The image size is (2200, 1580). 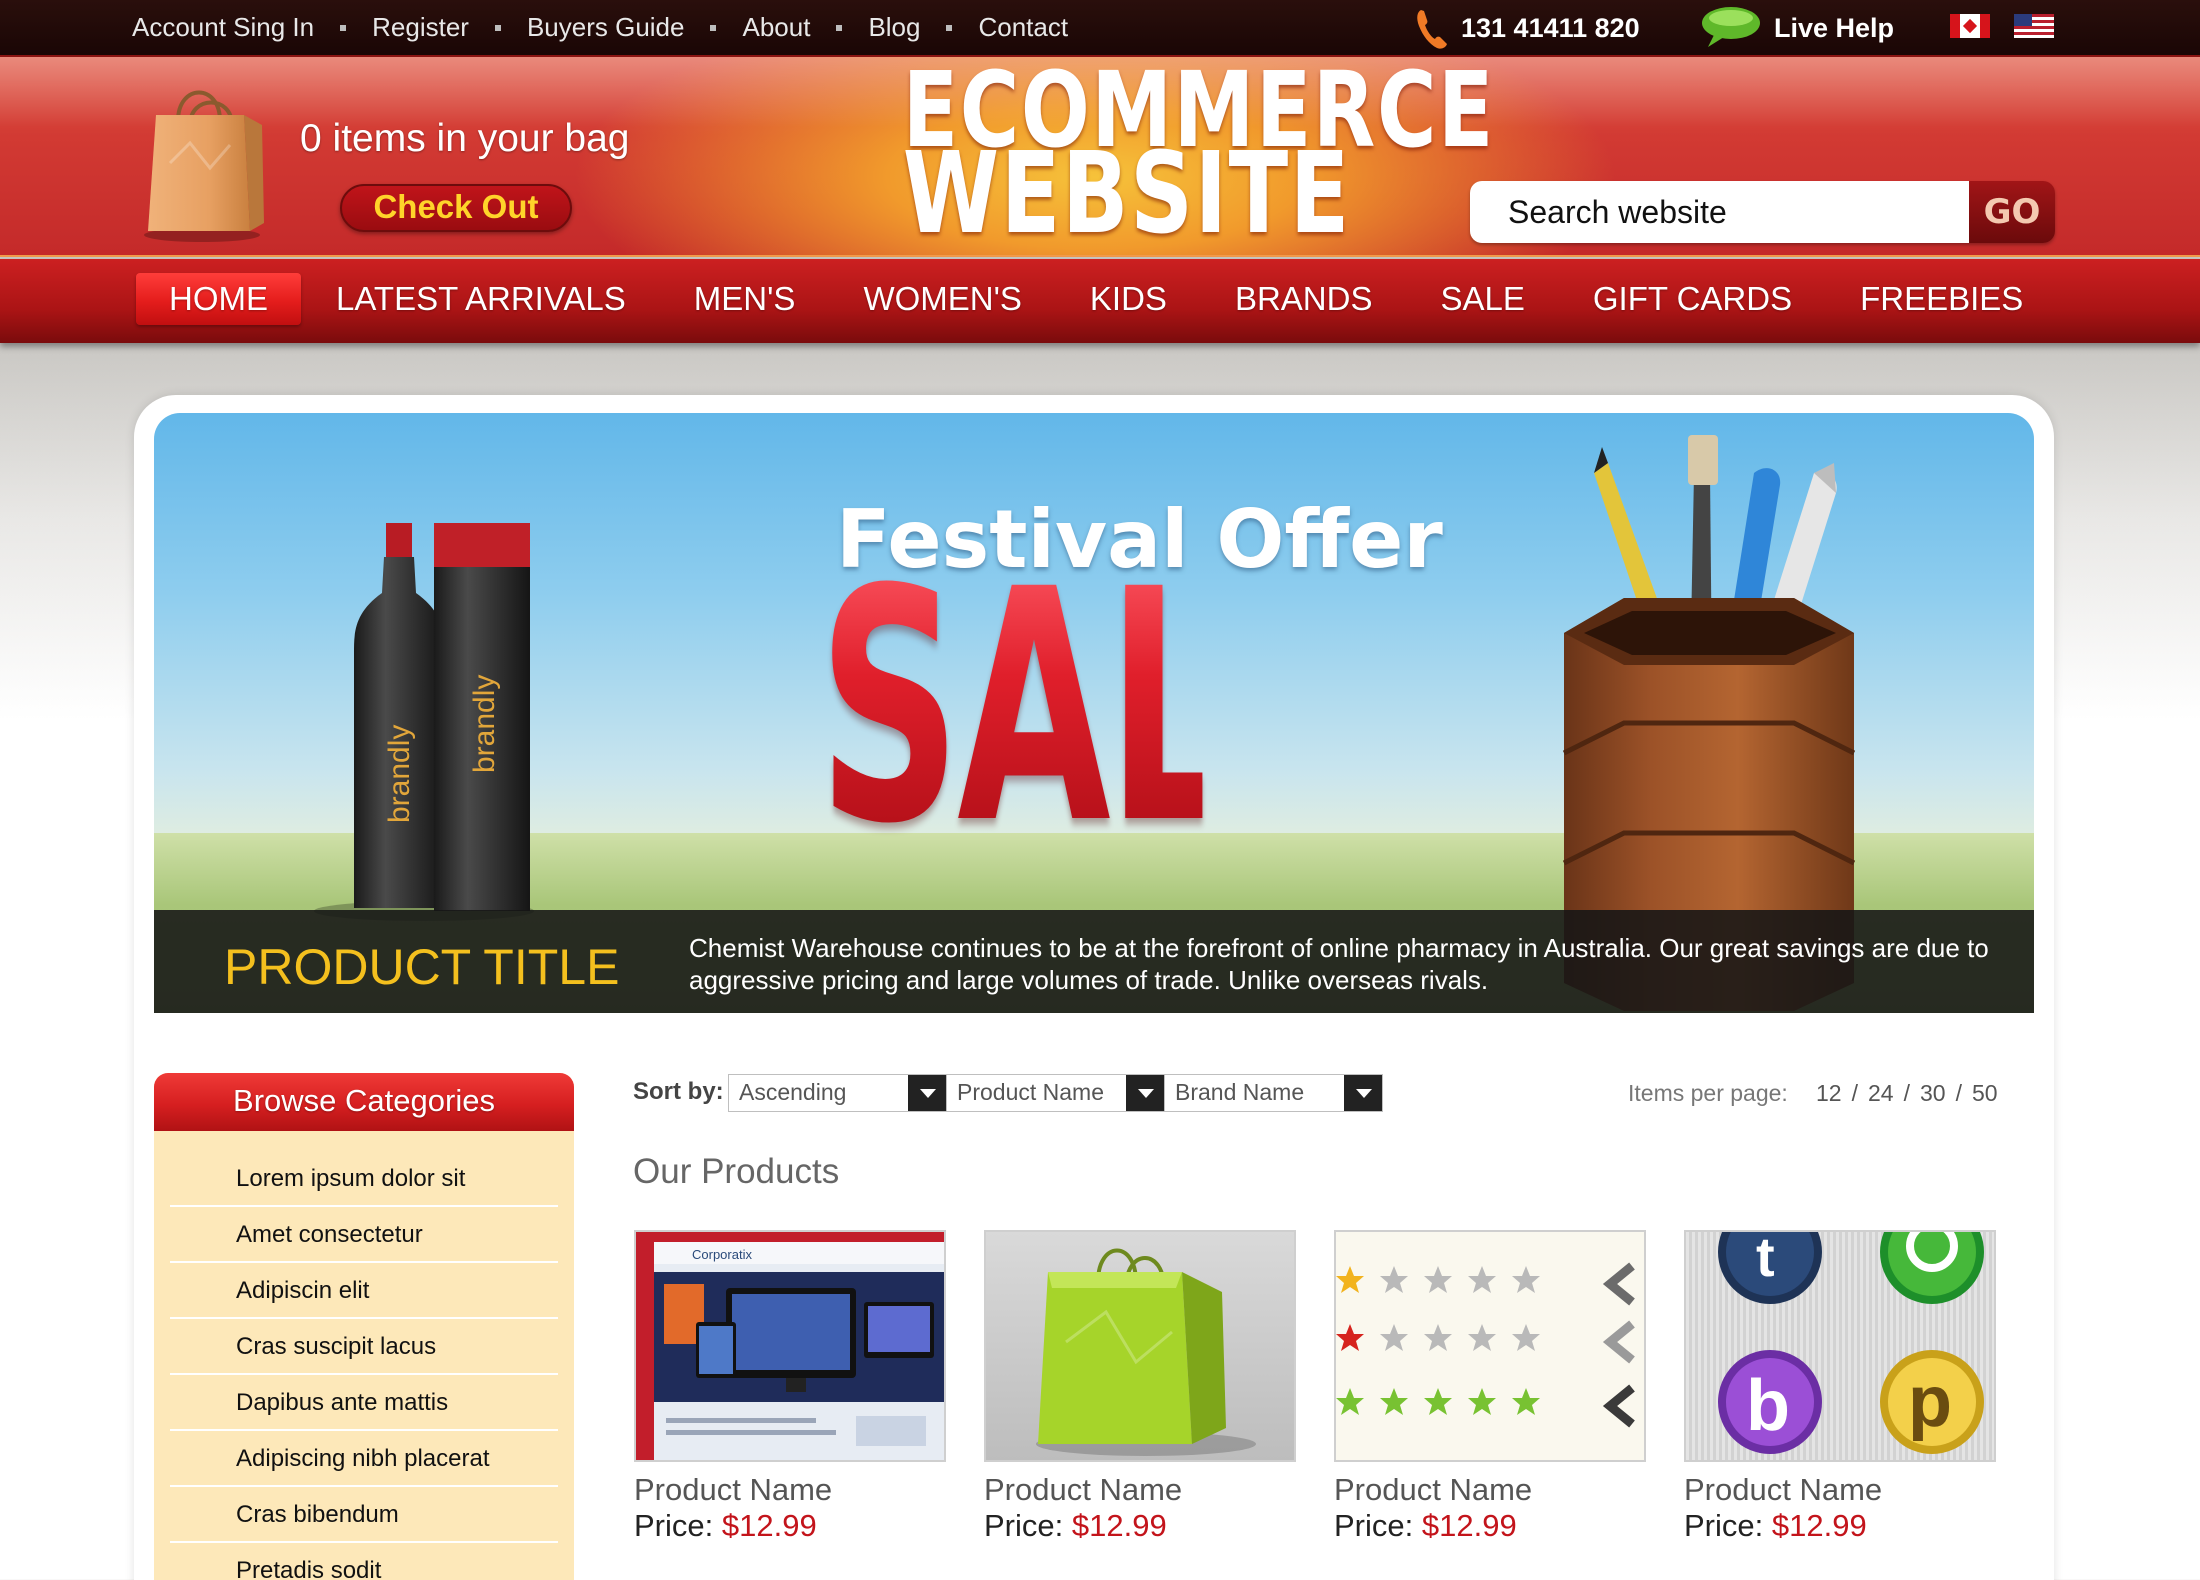 I want to click on nav-gift-cards: GIFT CARDS, so click(x=1692, y=299).